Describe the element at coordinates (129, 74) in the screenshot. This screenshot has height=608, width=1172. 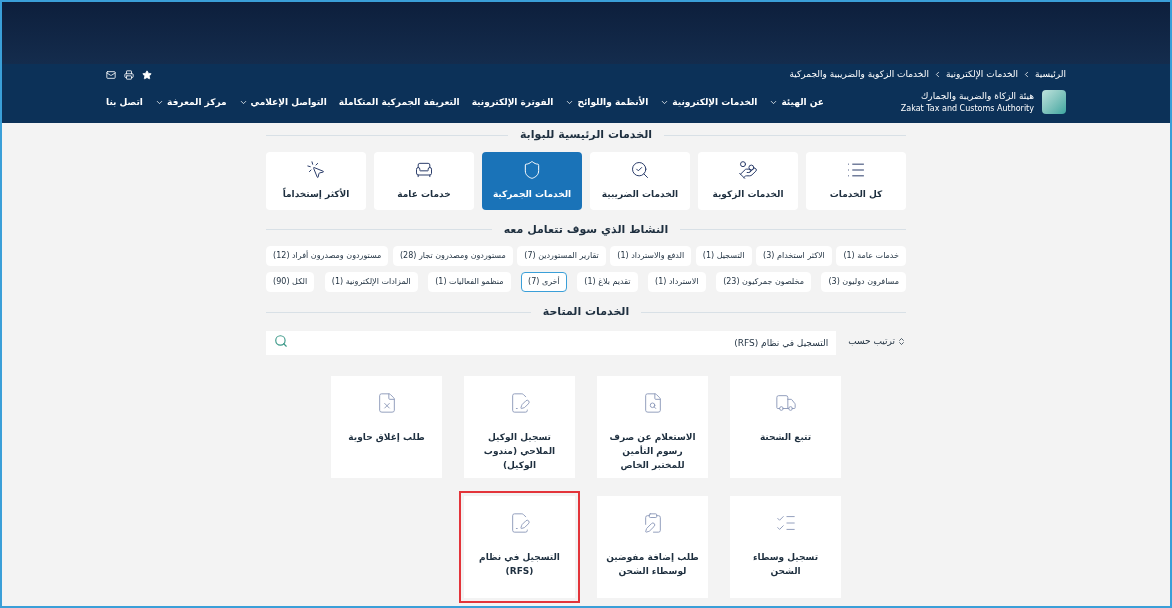
I see `print-icon` at that location.